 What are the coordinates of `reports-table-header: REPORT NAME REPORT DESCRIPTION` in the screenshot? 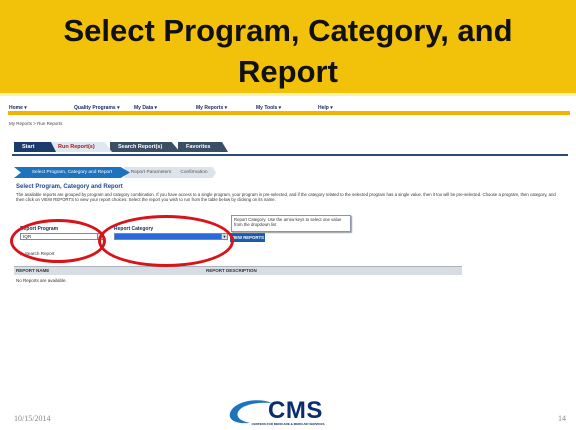 It's located at (238, 270).